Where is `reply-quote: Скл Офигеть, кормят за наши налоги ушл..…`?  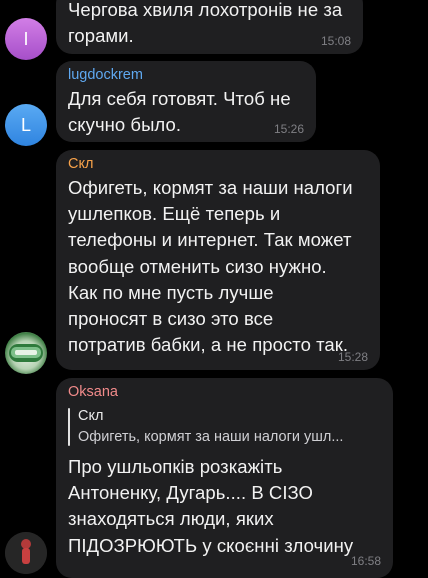
reply-quote: Скл Офигеть, кормят за наши налоги ушл..… is located at coordinates (218, 427).